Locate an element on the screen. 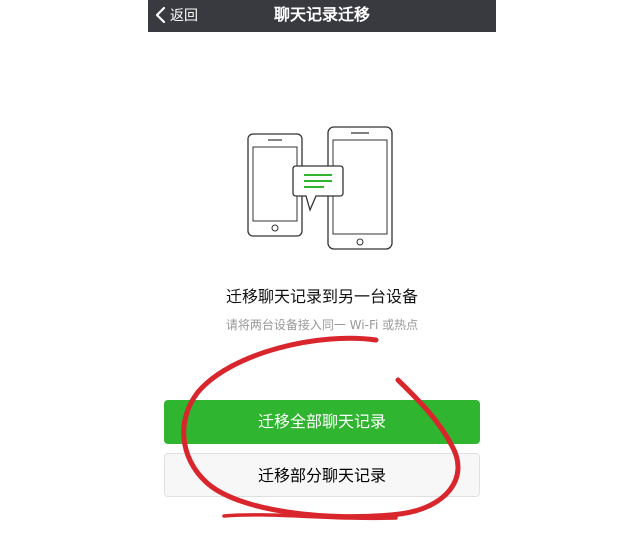 The width and height of the screenshot is (640, 533). migration-heading: 迁移聊天记录到另一台设备 is located at coordinates (321, 296).